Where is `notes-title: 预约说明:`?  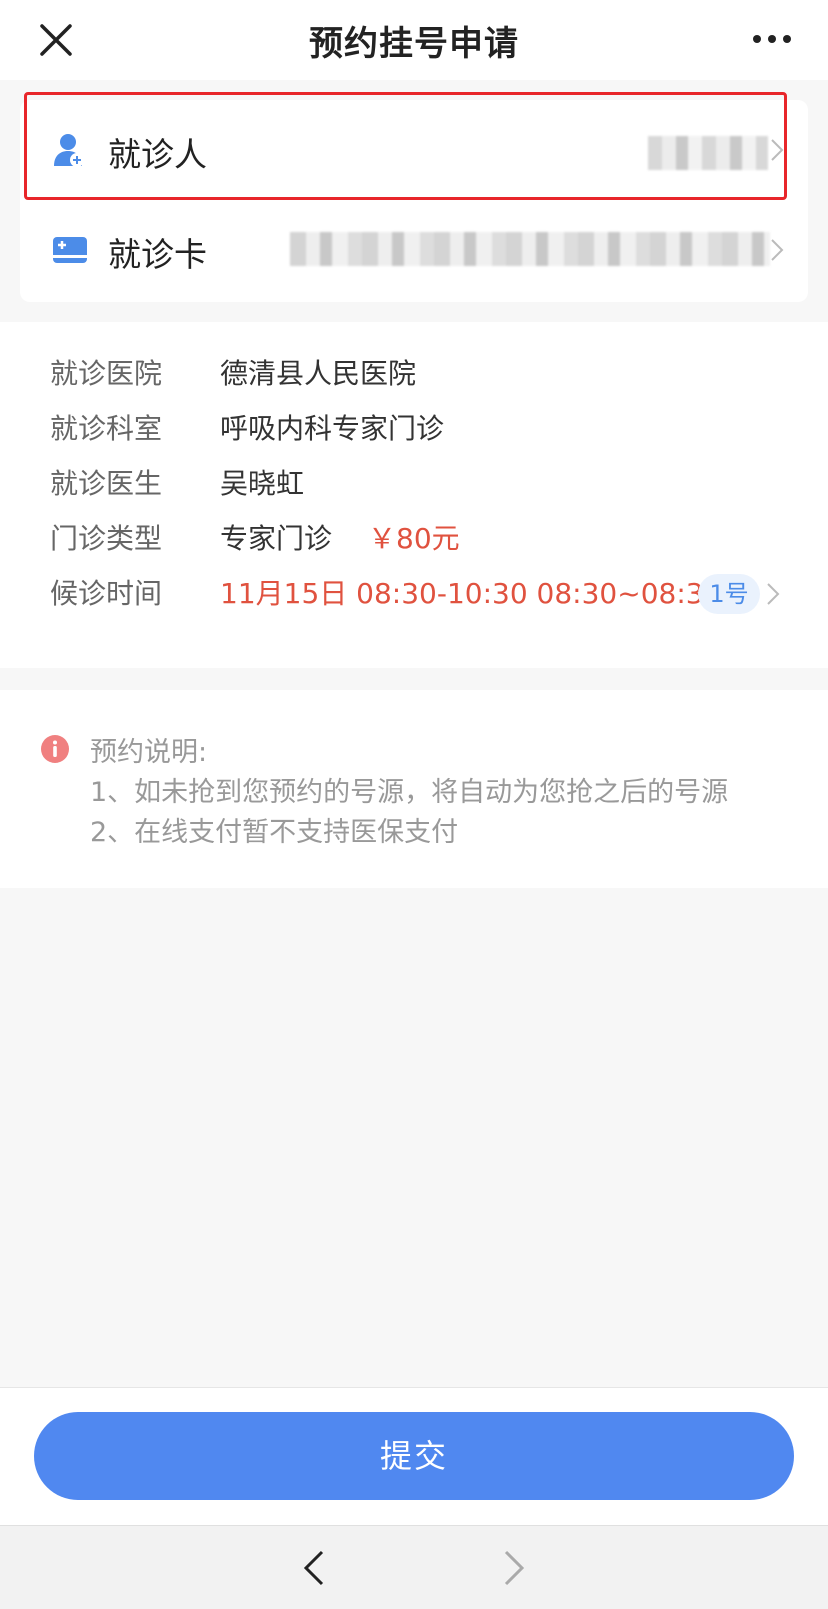
notes-title: 预约说明: is located at coordinates (149, 752).